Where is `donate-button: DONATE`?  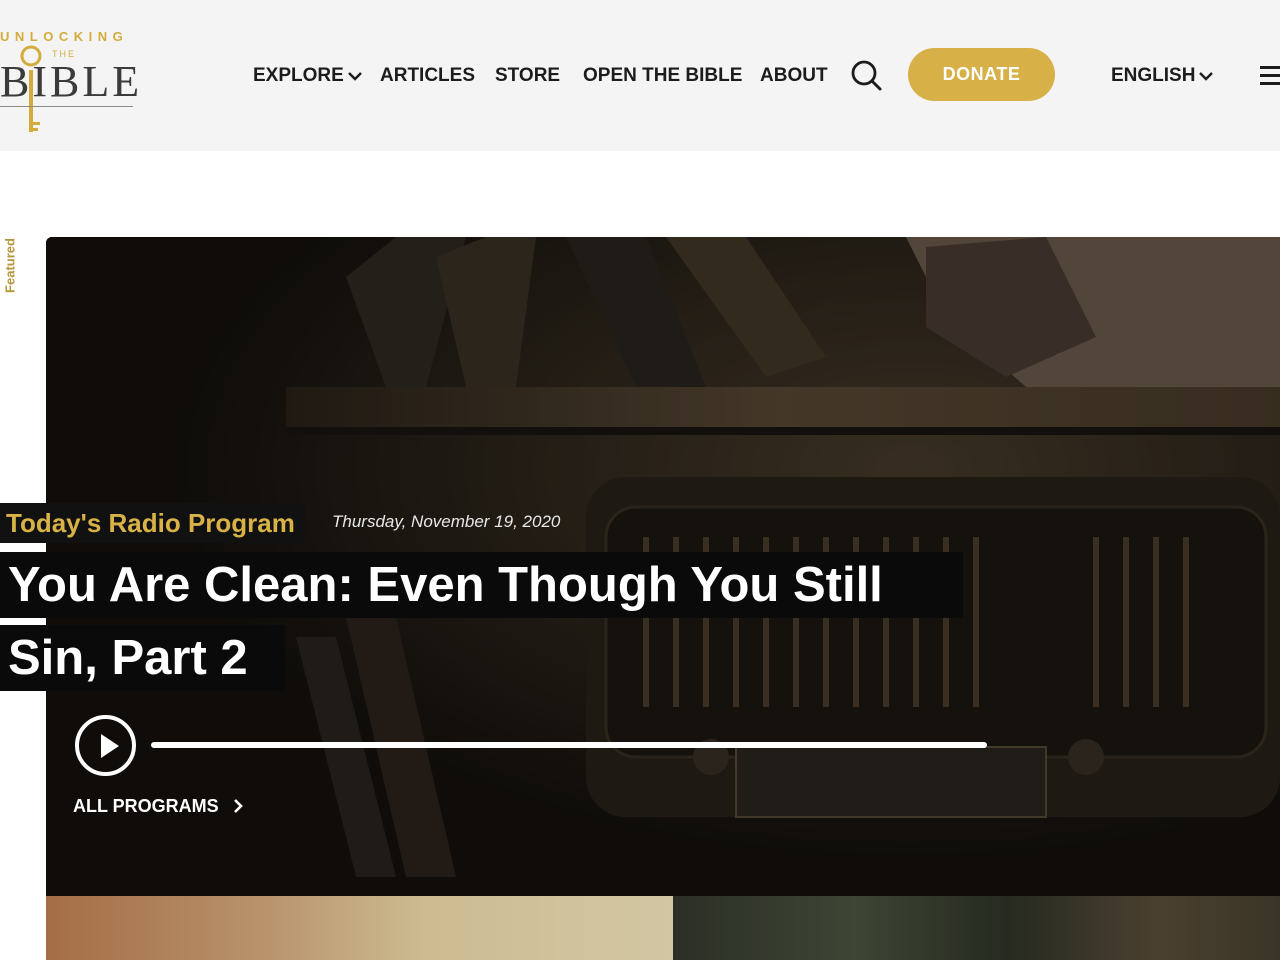
donate-button: DONATE is located at coordinates (981, 74).